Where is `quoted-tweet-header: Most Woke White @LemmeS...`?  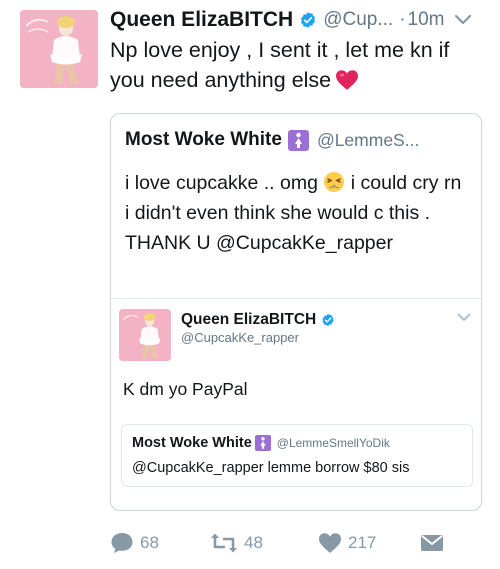 quoted-tweet-header: Most Woke White @LemmeS... is located at coordinates (298, 140).